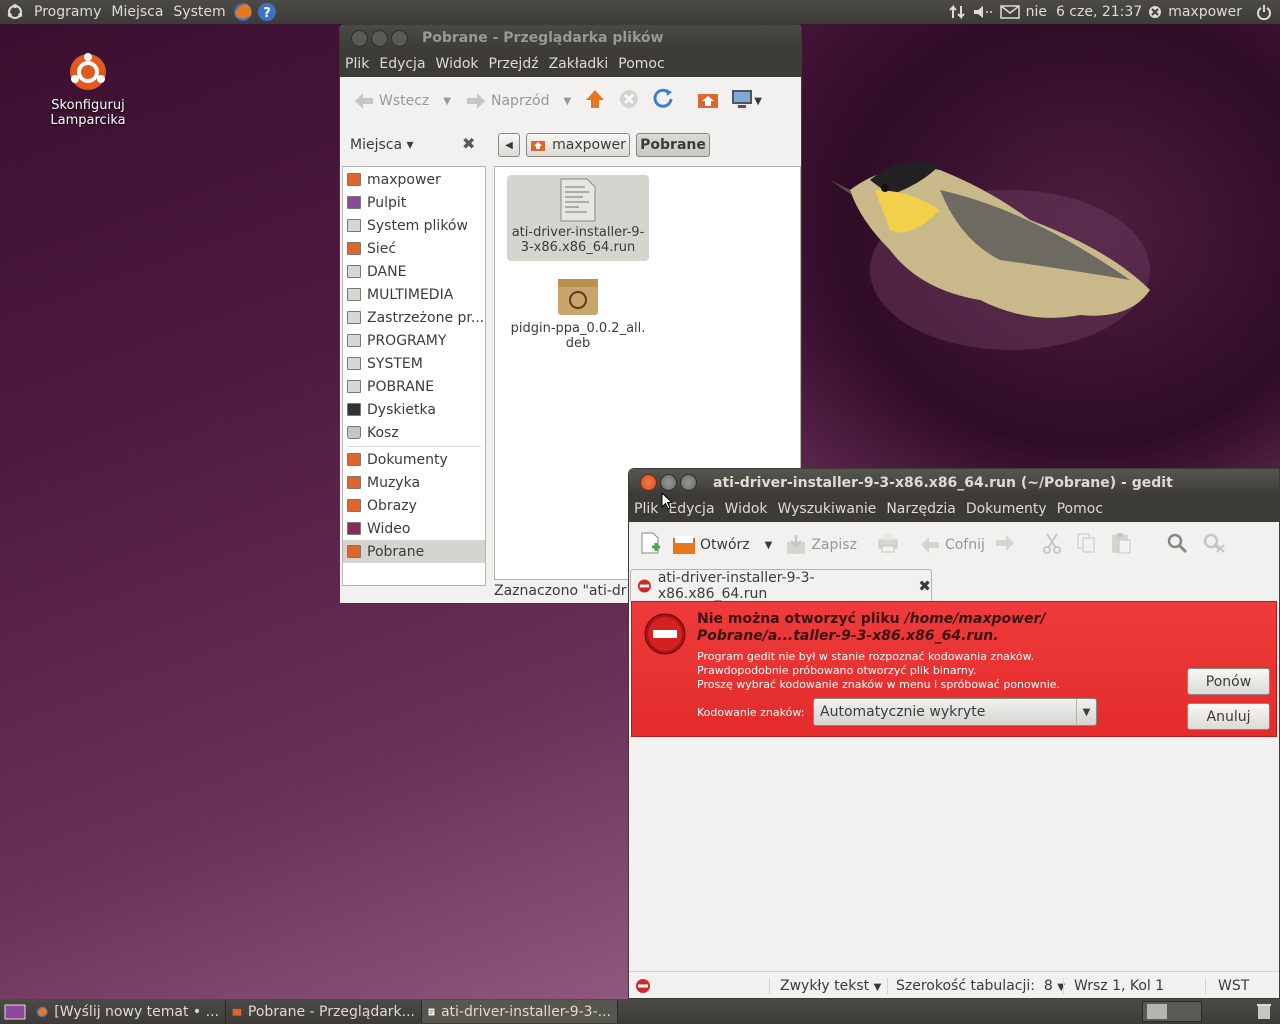 This screenshot has height=1024, width=1280. I want to click on ubuntu-tweak-icon, so click(88, 71).